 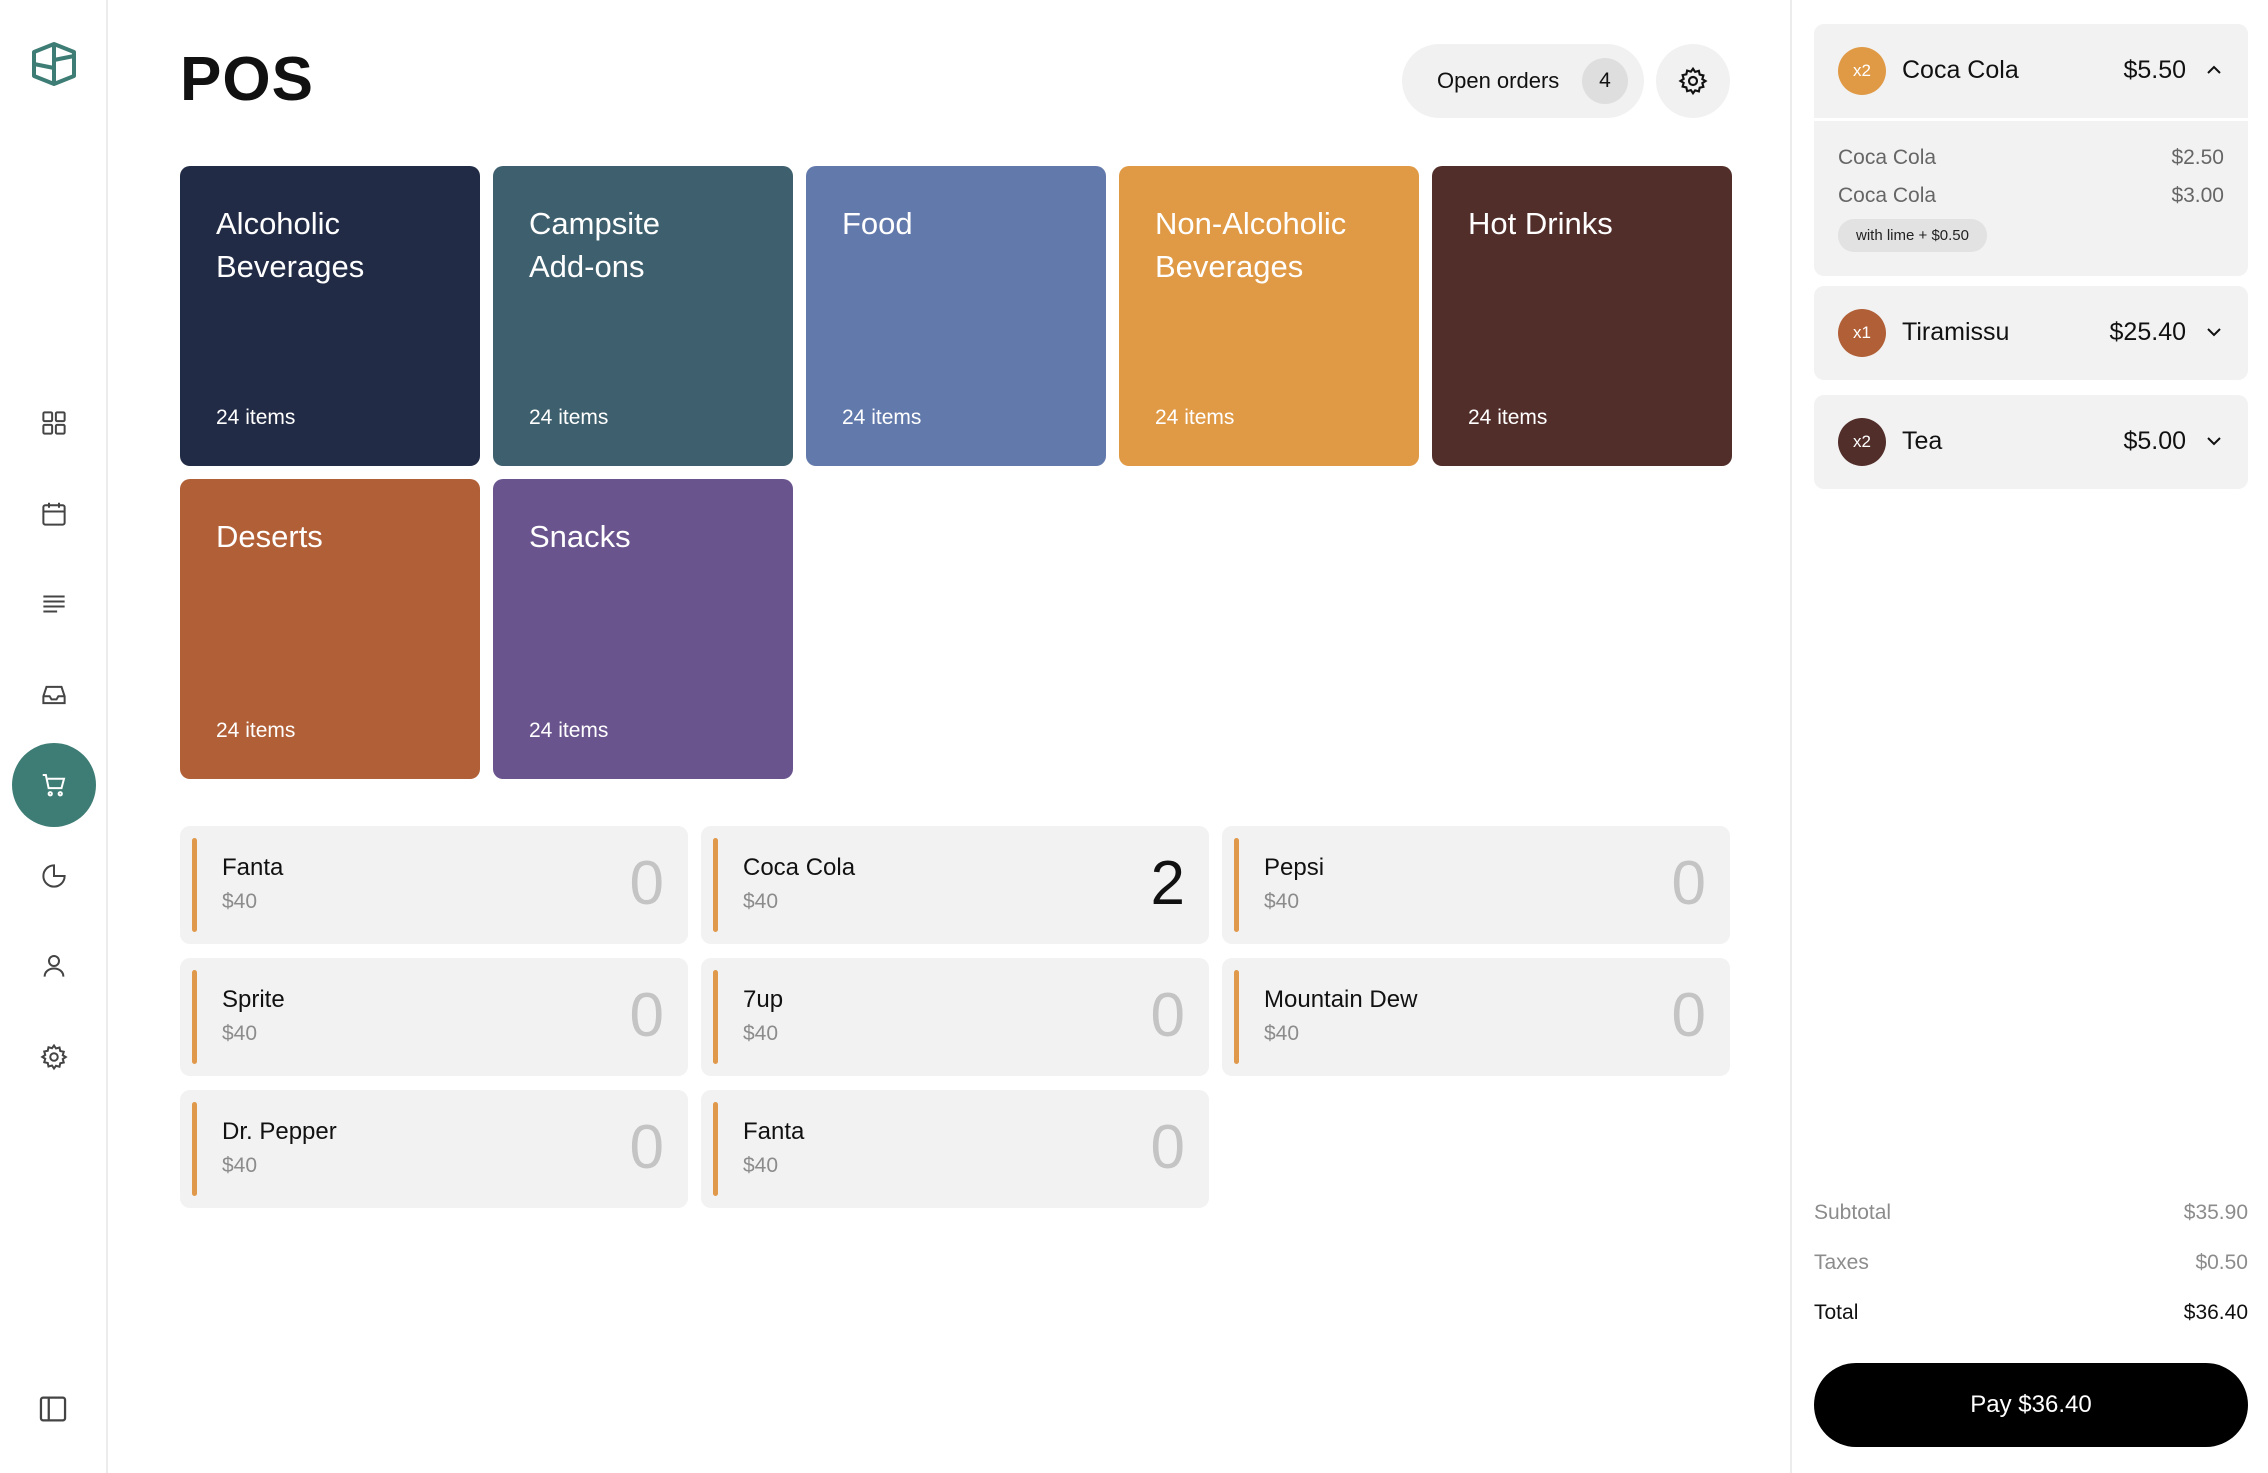 What do you see at coordinates (330, 629) in the screenshot?
I see `category-tile-deserts: Deserts 24 items` at bounding box center [330, 629].